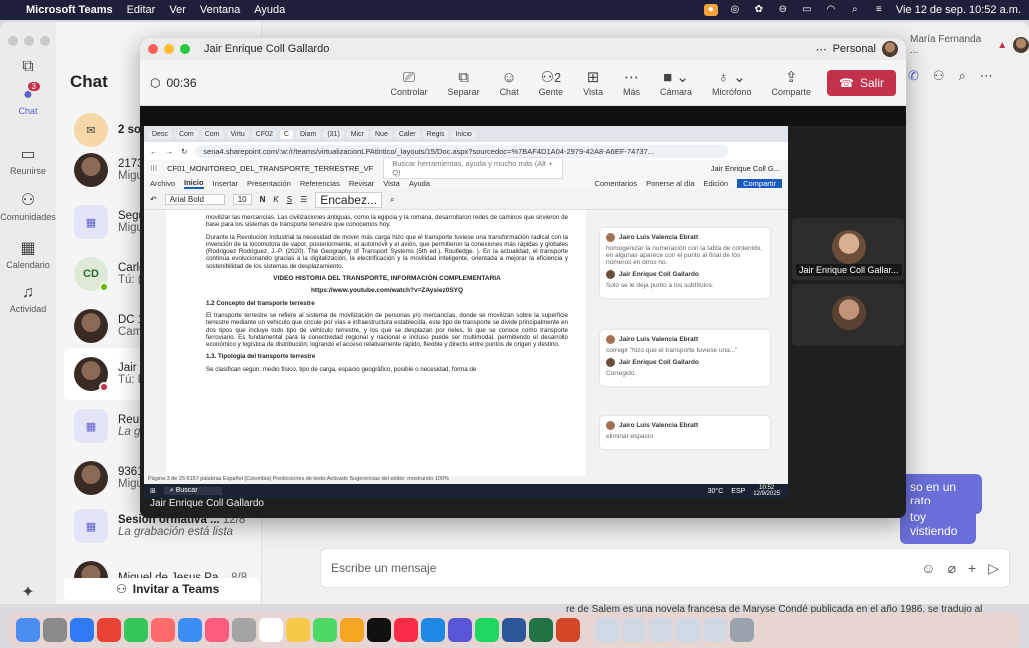 The image size is (1029, 648). I want to click on italic-icon: K, so click(275, 199).